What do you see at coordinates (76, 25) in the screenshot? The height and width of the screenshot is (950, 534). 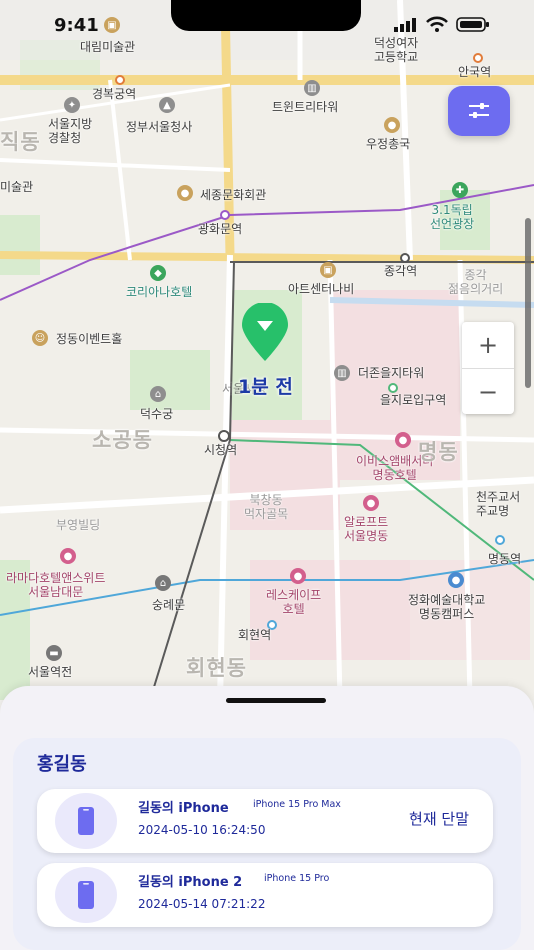 I see `status-time: 9:41` at bounding box center [76, 25].